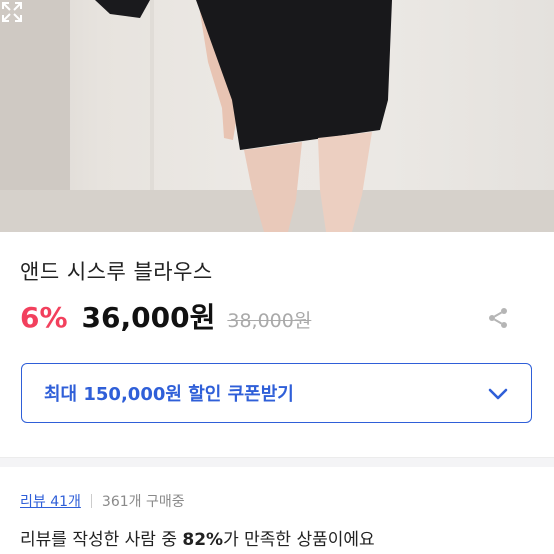 Image resolution: width=554 pixels, height=554 pixels. What do you see at coordinates (169, 394) in the screenshot?
I see `coupon-label: 최대 150,000원 할인 쿠폰받기` at bounding box center [169, 394].